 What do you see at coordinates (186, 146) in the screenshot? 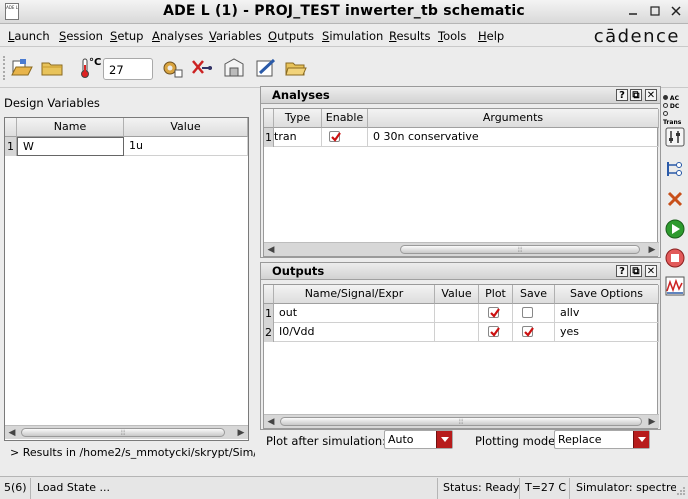
I see `variable-value-cell: 1u` at bounding box center [186, 146].